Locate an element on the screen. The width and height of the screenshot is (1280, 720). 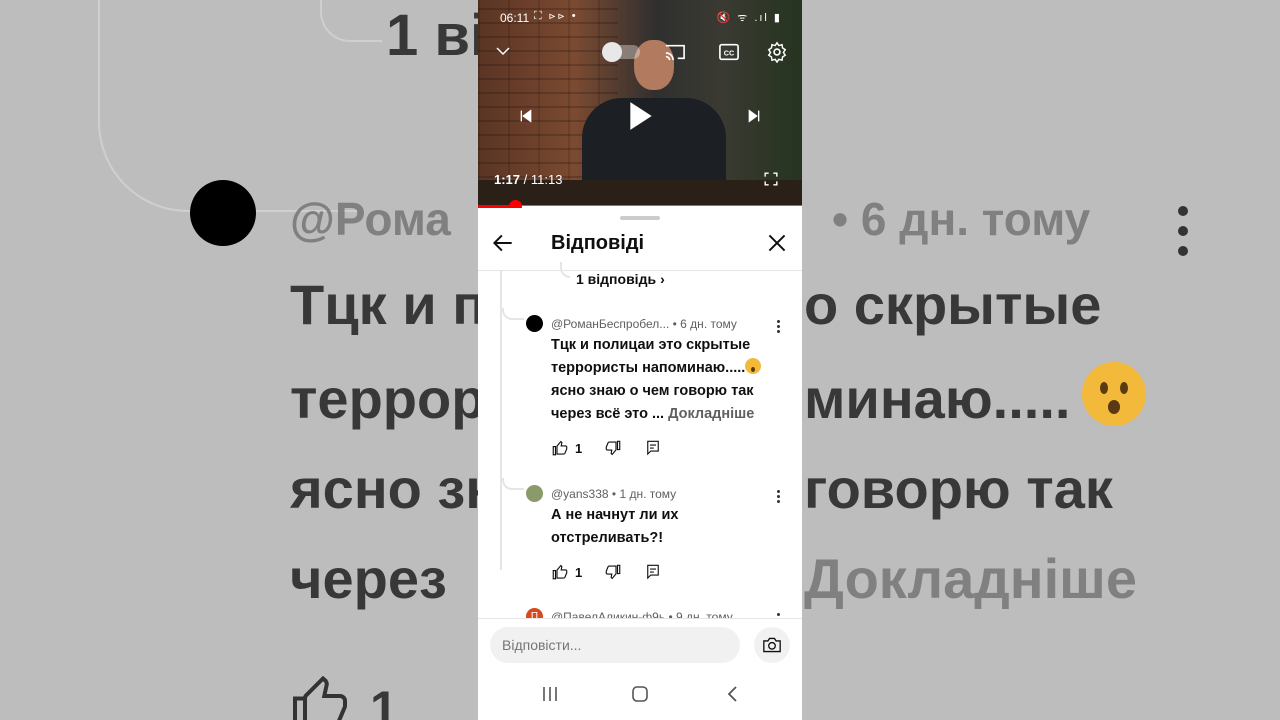
bg-thumbs-up-icon is located at coordinates (320, 698).